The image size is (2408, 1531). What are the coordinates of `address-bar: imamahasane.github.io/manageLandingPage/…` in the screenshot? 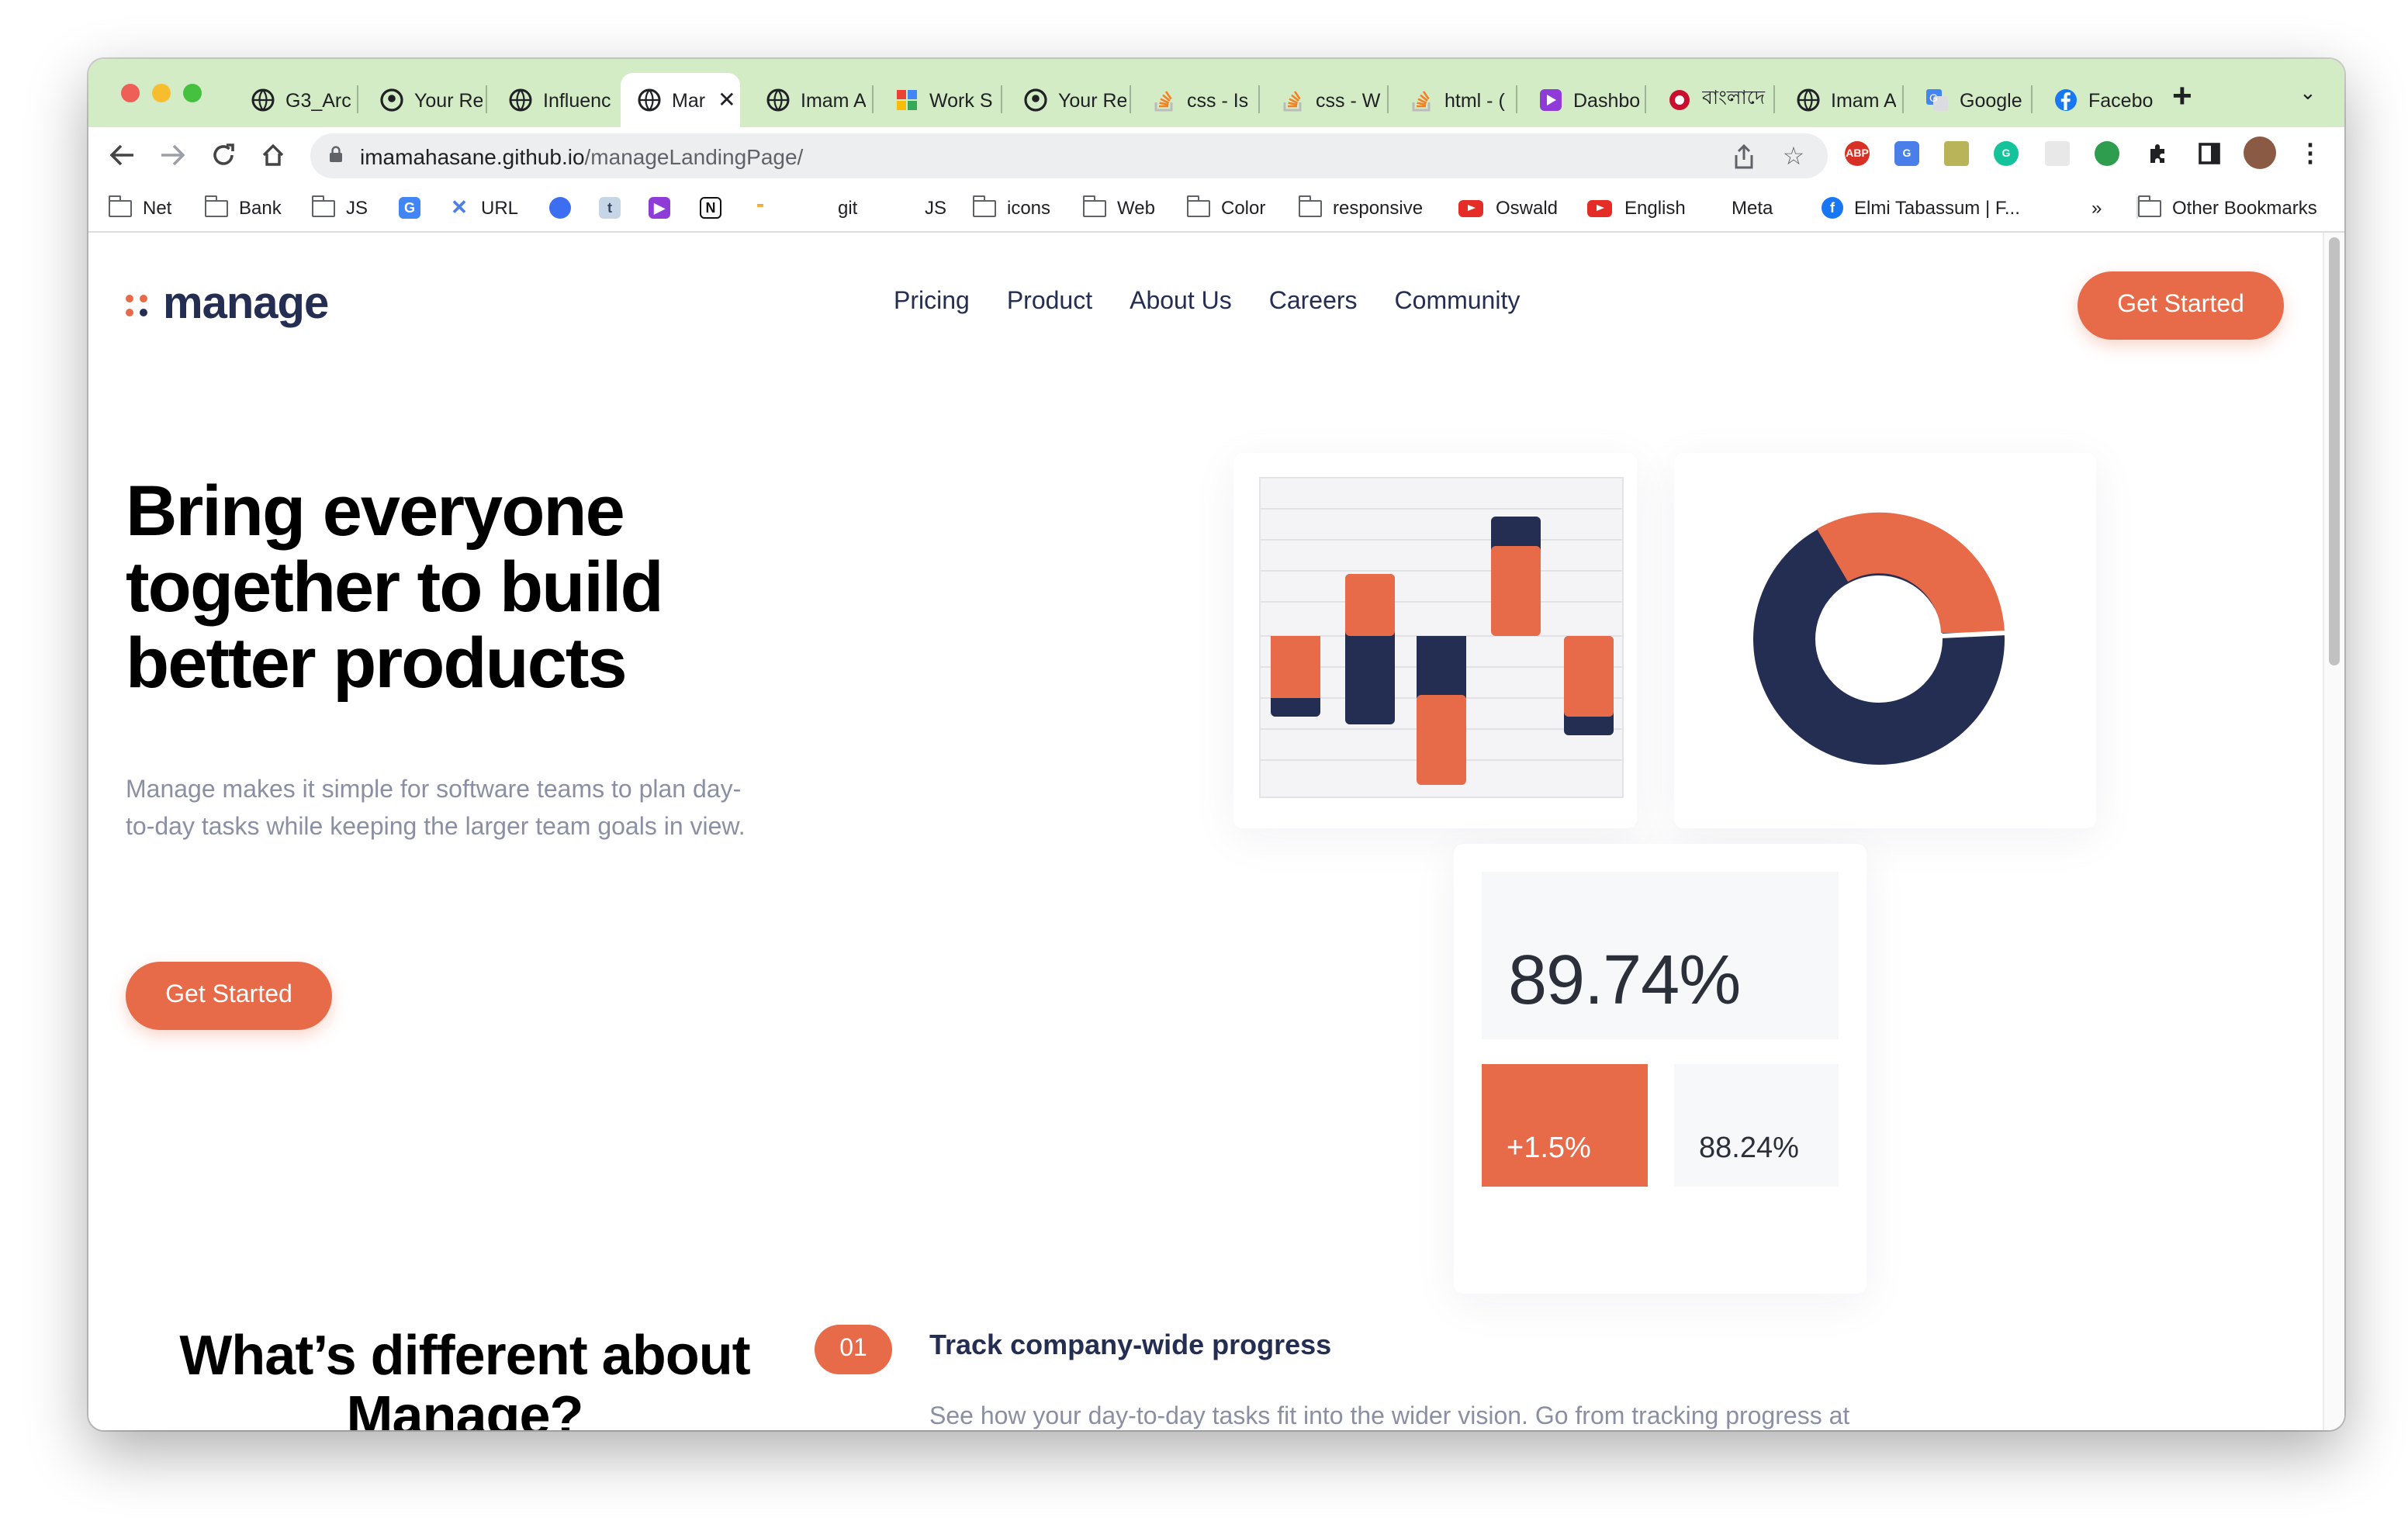 It's located at (1069, 155).